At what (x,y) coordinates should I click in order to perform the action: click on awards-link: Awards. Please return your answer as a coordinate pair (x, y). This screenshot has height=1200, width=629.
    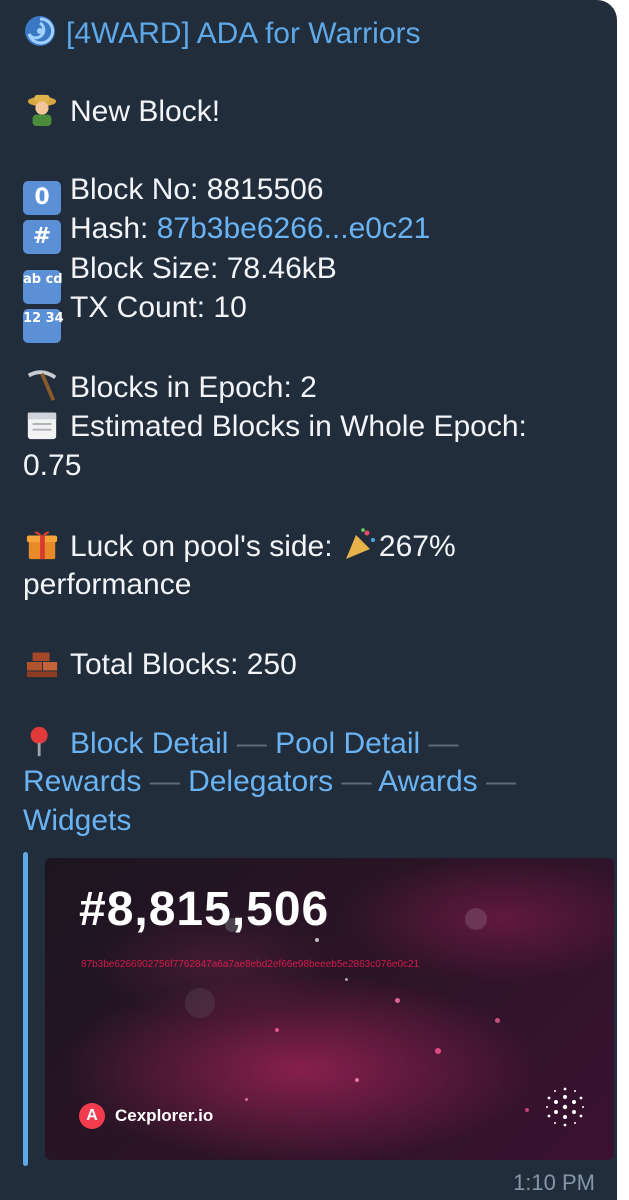
    Looking at the image, I should click on (428, 781).